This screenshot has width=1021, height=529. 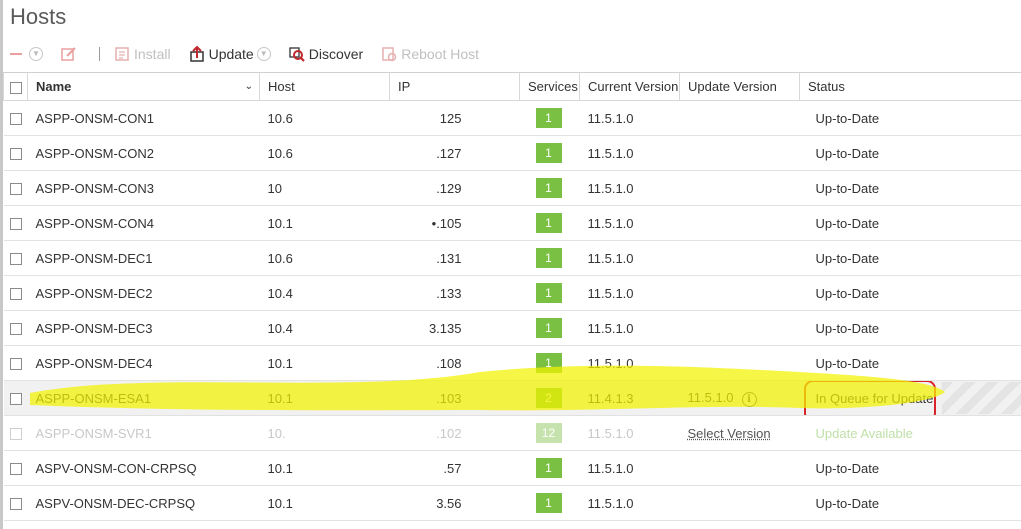 I want to click on cell-status: In Queue for Update, so click(x=910, y=398).